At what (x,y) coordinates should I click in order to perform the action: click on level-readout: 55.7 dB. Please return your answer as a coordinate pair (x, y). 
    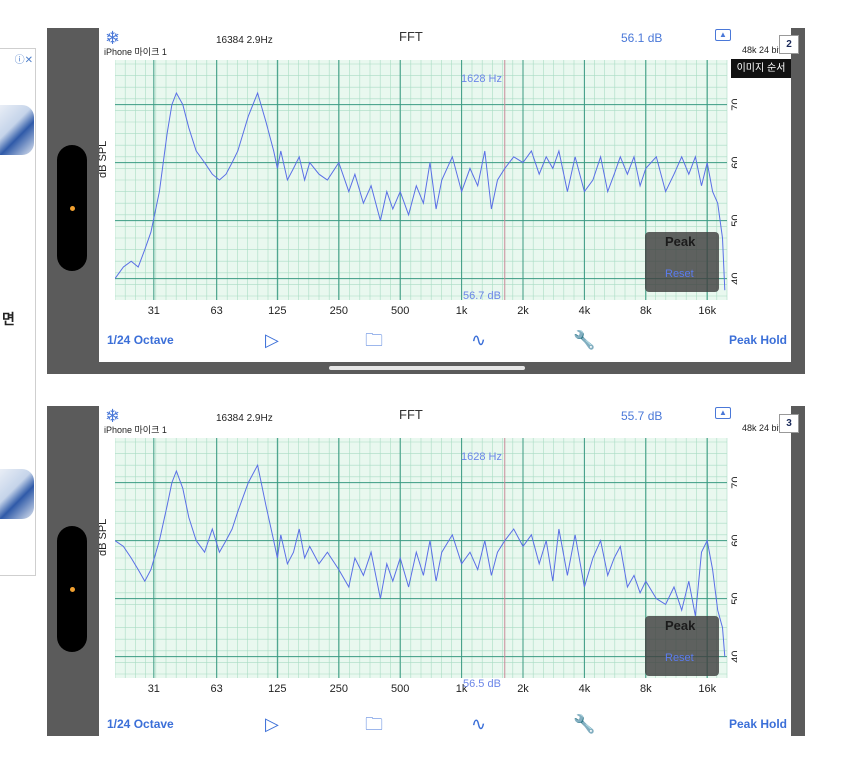
    Looking at the image, I should click on (642, 416).